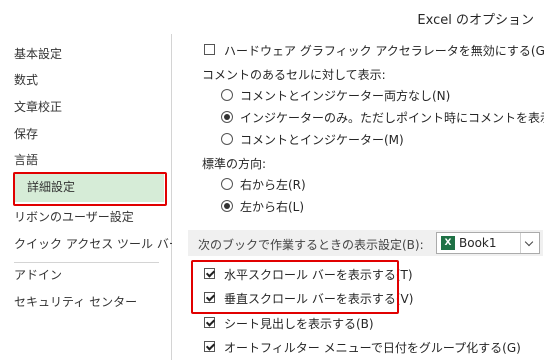 The height and width of the screenshot is (360, 550). I want to click on direction-heading: 標準の方向:, so click(234, 164).